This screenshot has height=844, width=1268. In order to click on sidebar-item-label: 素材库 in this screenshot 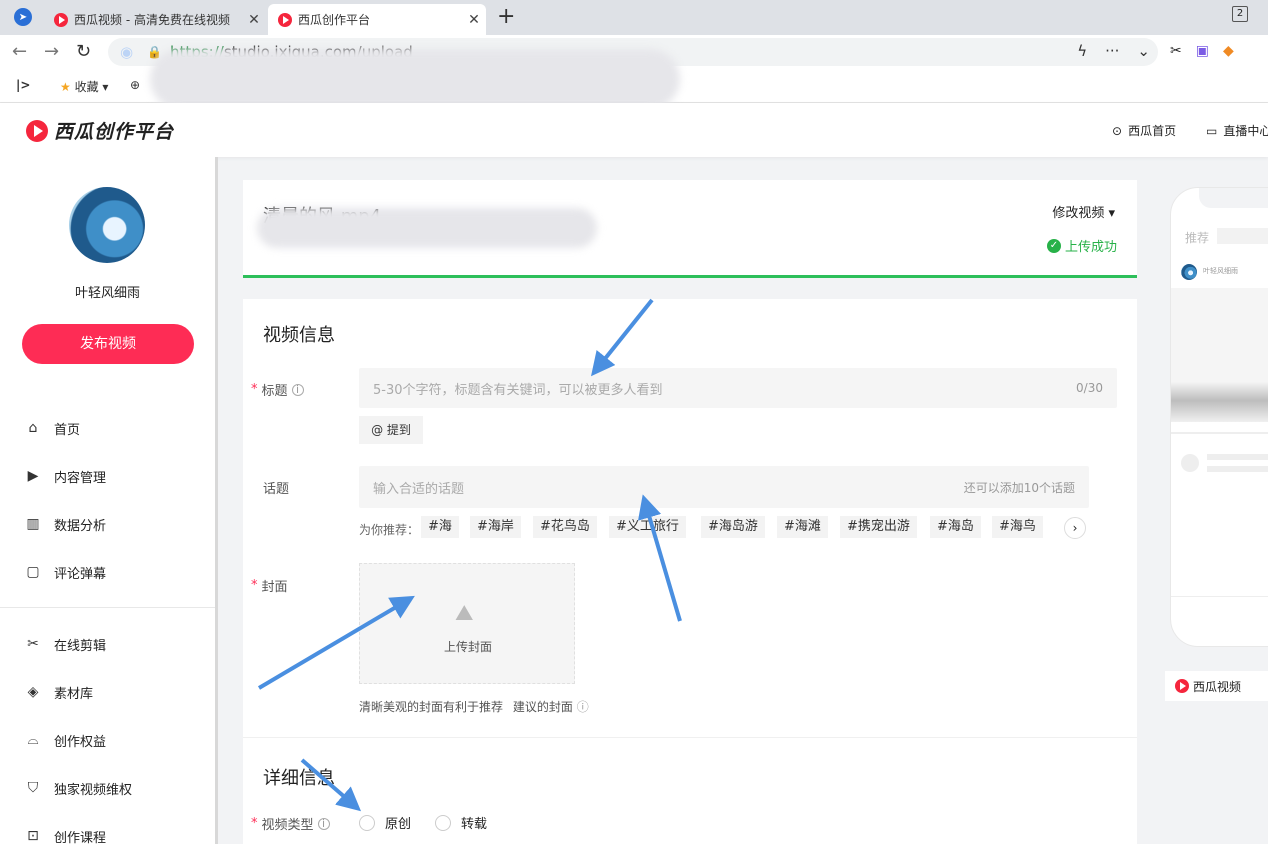, I will do `click(74, 694)`.